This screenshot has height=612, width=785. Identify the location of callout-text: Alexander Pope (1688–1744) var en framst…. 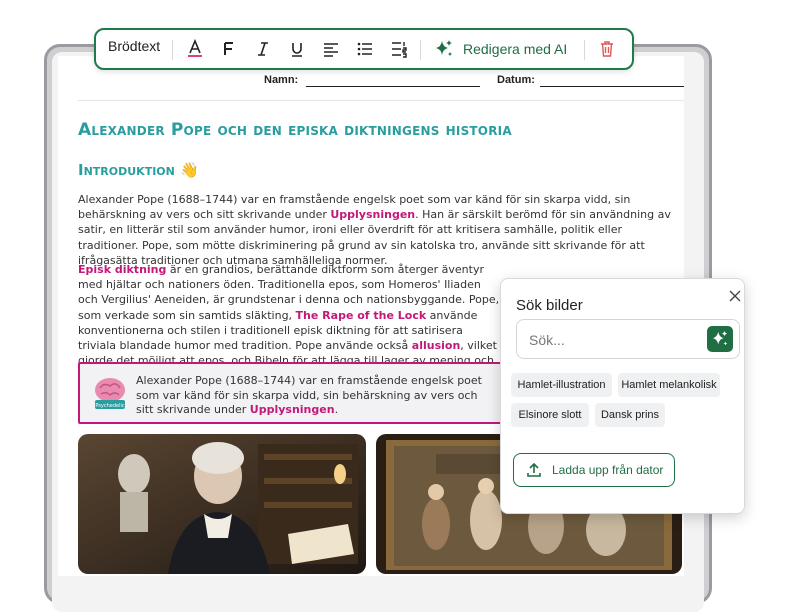
(316, 396).